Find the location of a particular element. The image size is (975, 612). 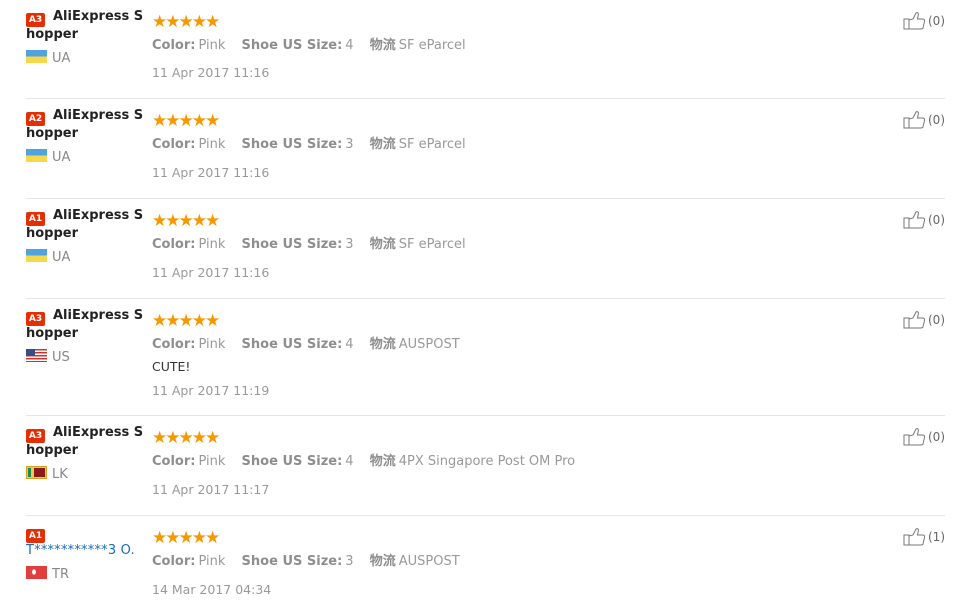

logistics-value: 4PX Singapore Post OM Pro is located at coordinates (487, 461).